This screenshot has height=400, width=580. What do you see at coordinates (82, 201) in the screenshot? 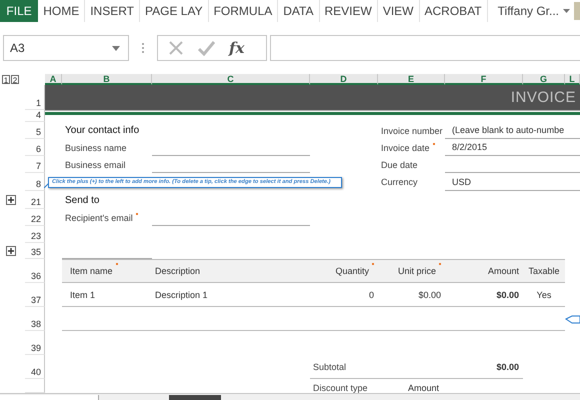
I see `section-heading: Send to` at bounding box center [82, 201].